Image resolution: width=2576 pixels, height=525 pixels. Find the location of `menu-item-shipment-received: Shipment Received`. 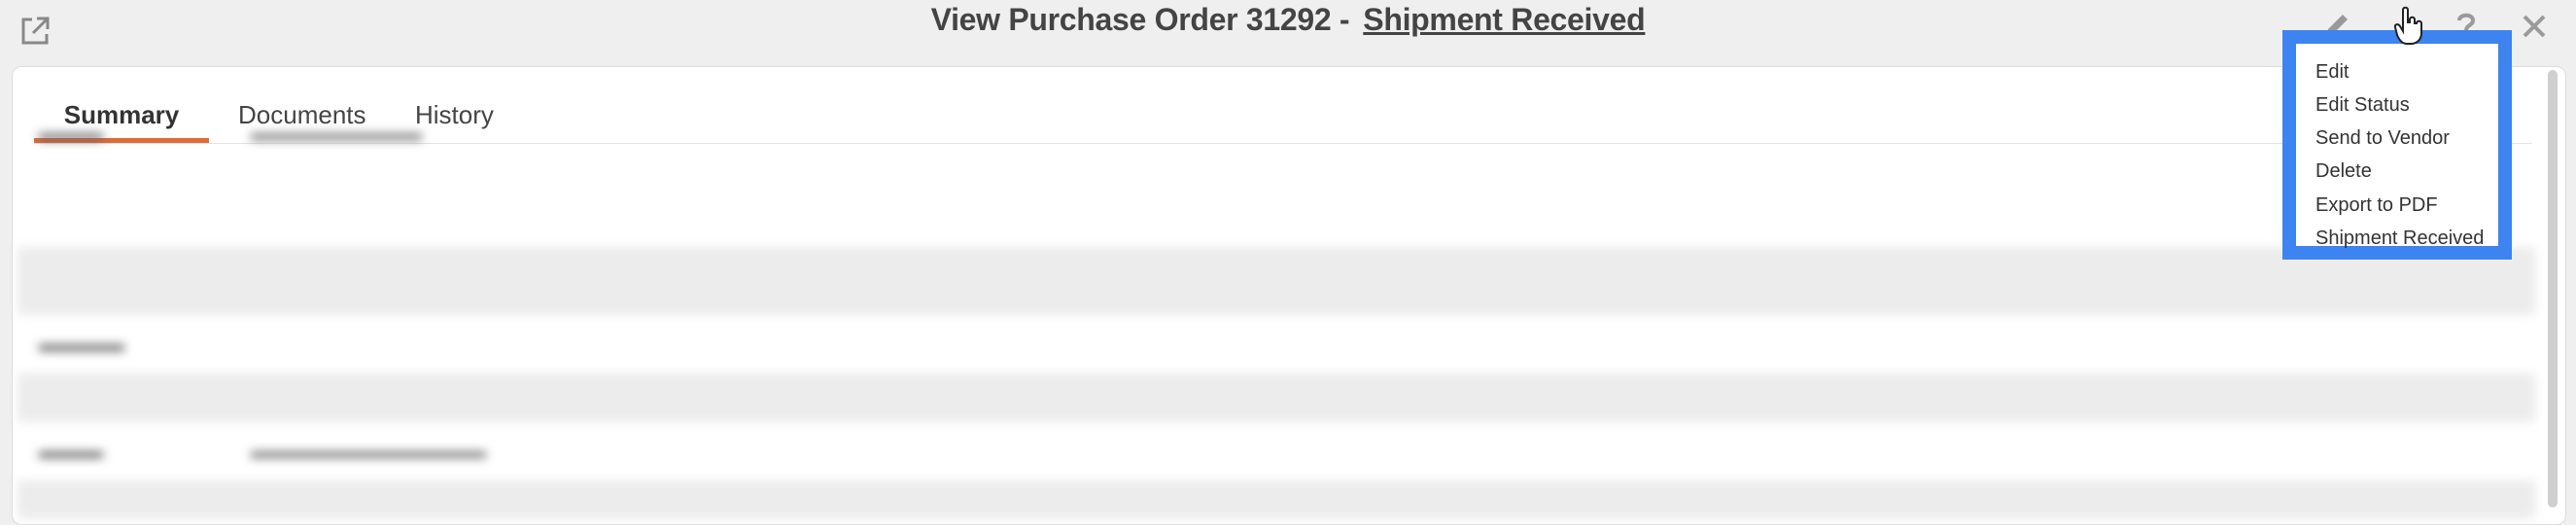

menu-item-shipment-received: Shipment Received is located at coordinates (2399, 239).